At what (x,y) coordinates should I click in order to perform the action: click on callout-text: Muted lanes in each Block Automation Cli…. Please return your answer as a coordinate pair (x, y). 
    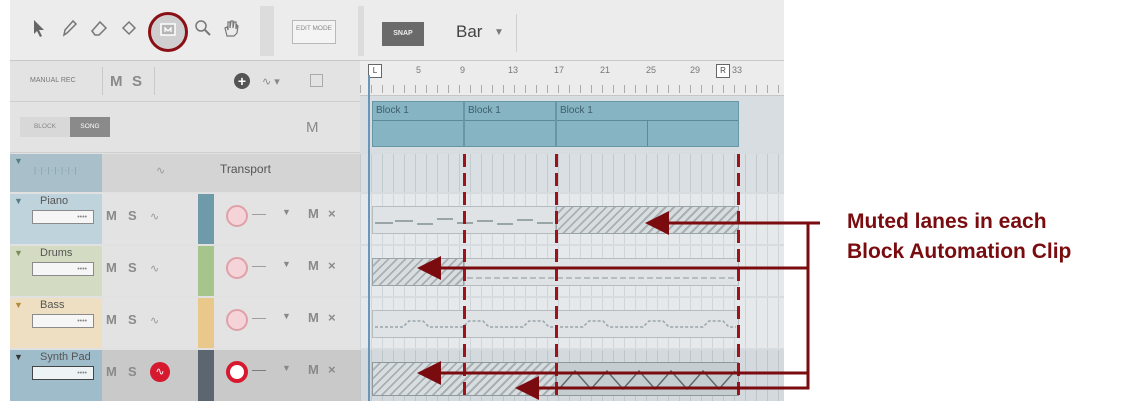
    Looking at the image, I should click on (959, 237).